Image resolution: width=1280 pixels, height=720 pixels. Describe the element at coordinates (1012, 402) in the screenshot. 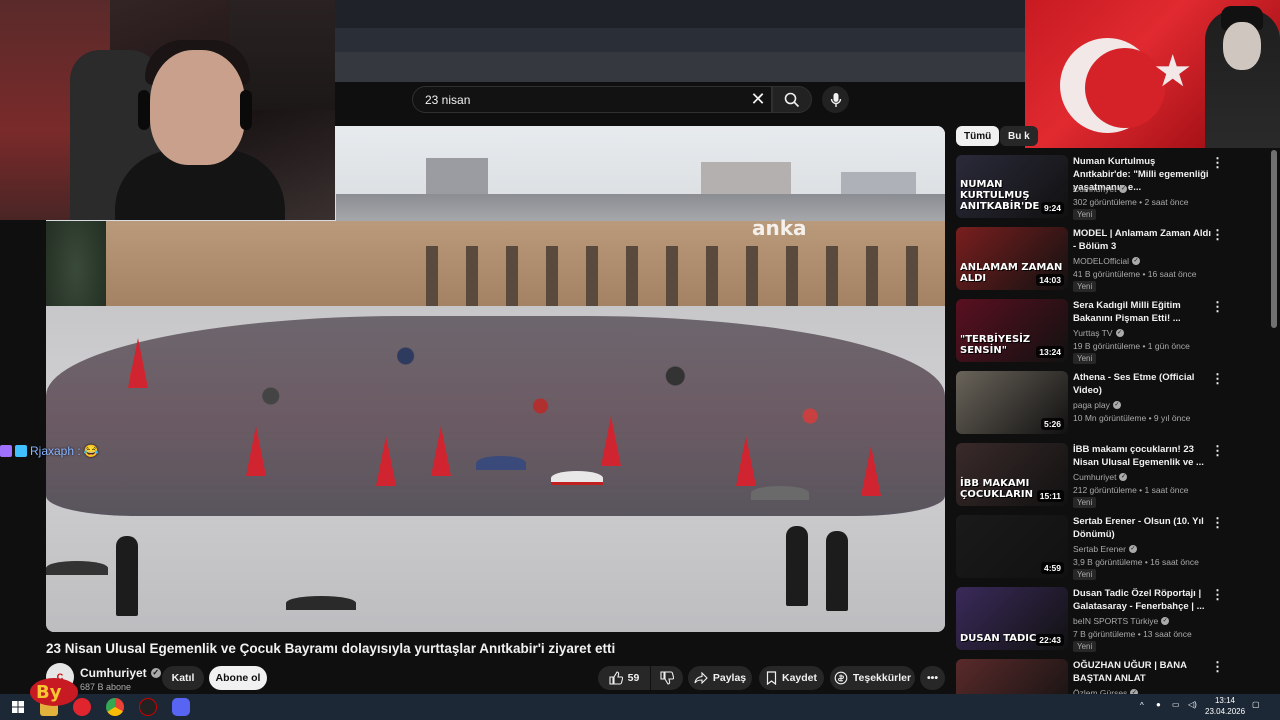

I see `video-thumbnail: 5:26` at that location.